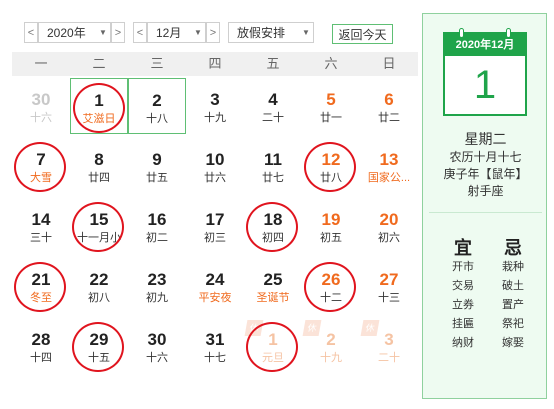  What do you see at coordinates (41, 238) in the screenshot?
I see `day-lunar-label: 三十` at bounding box center [41, 238].